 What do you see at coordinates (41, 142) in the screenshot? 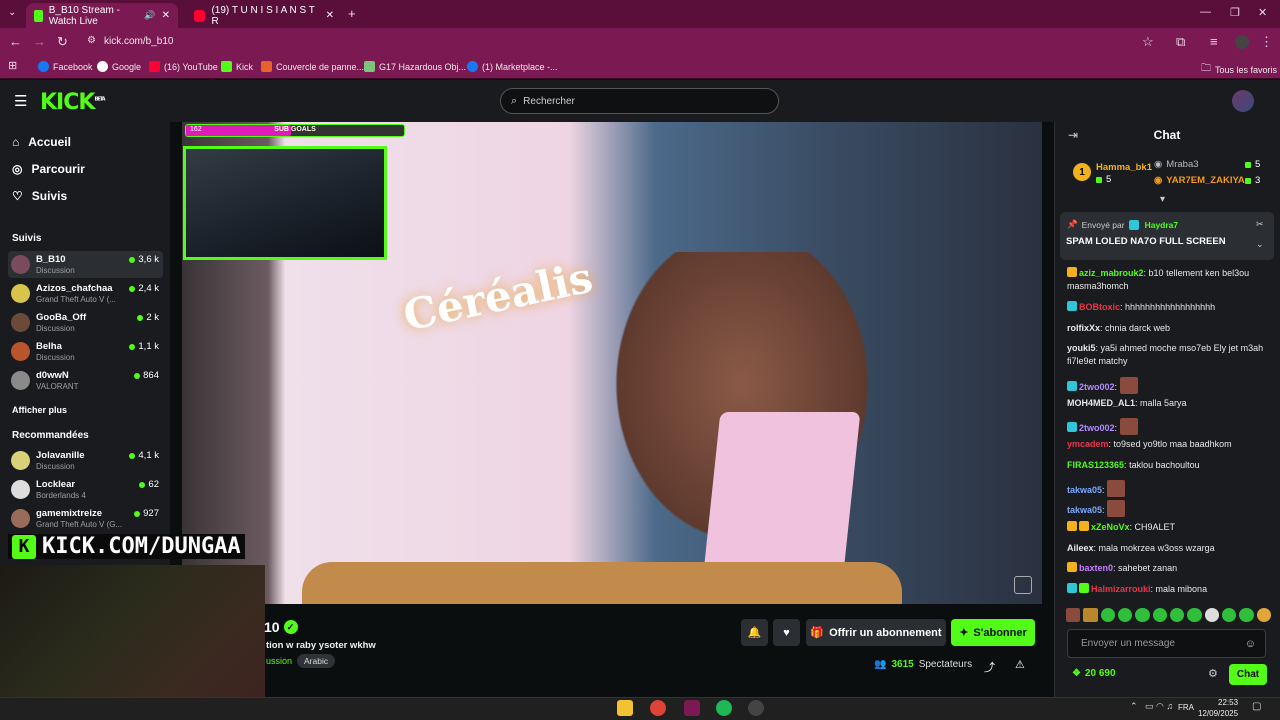
I see `nav-home: ⌂ Accueil` at bounding box center [41, 142].